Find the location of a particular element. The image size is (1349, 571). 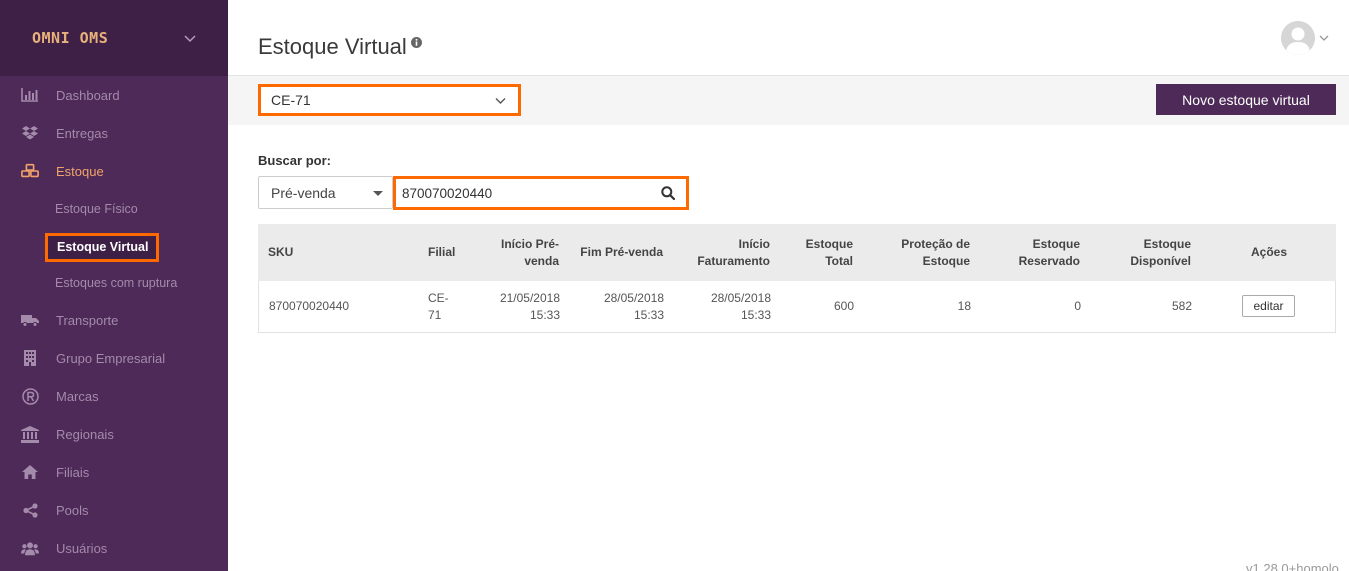

header-inicio-pre-venda: Início Pré-venda is located at coordinates (529, 252).